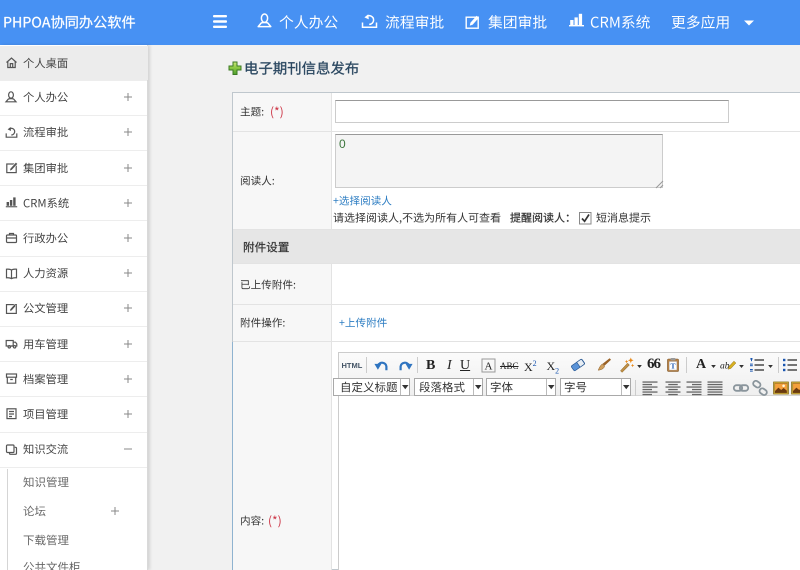 The width and height of the screenshot is (800, 570). I want to click on svg-text: T, so click(672, 366).